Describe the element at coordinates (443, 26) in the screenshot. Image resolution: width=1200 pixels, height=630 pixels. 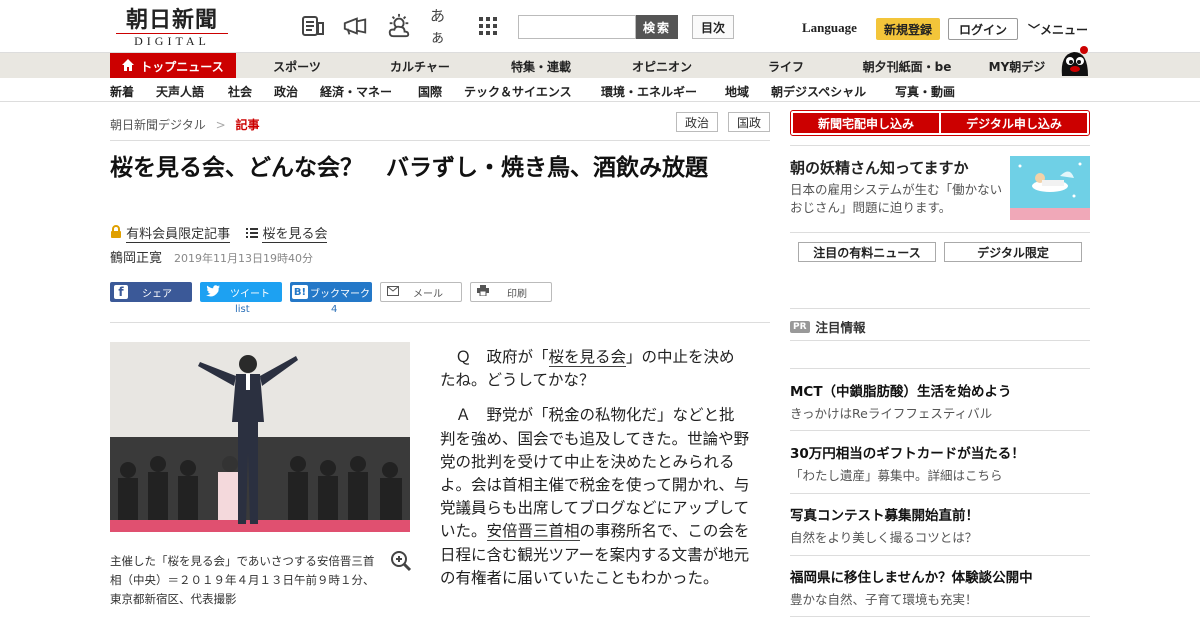
I see `font-size-icon: あぁ` at that location.